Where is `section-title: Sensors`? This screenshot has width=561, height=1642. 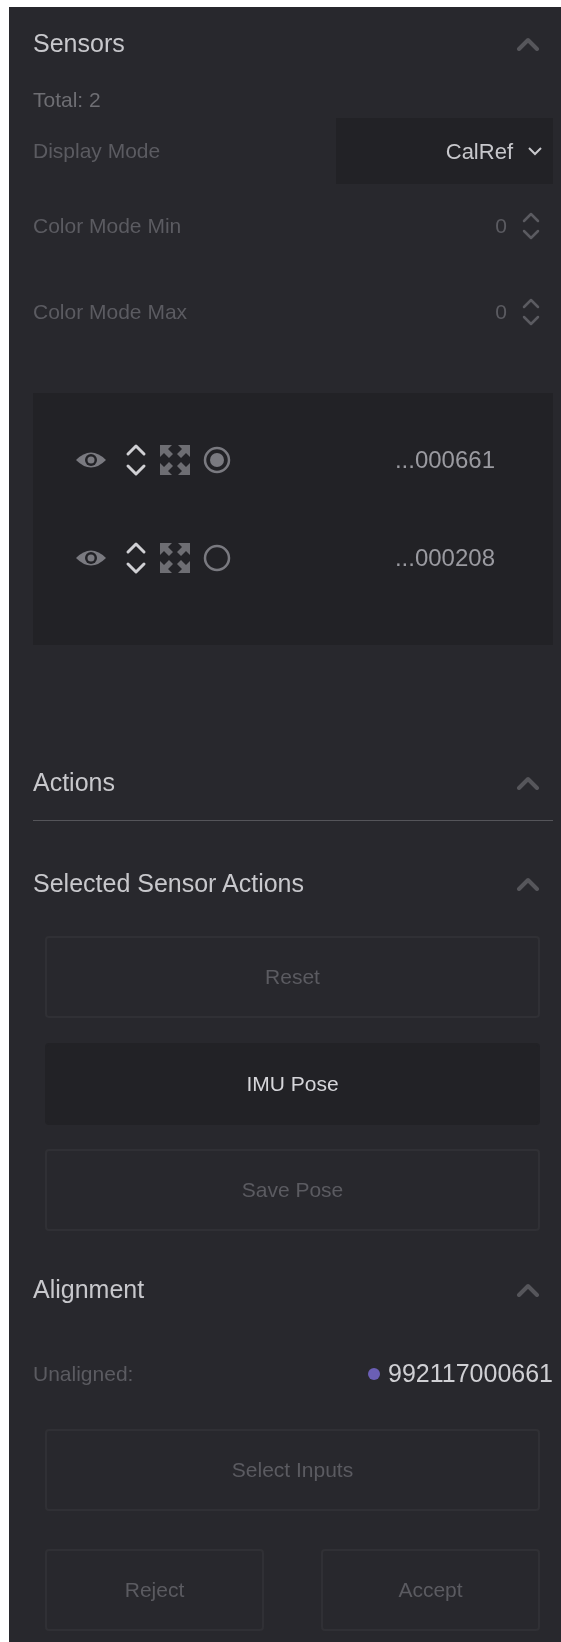 section-title: Sensors is located at coordinates (79, 44).